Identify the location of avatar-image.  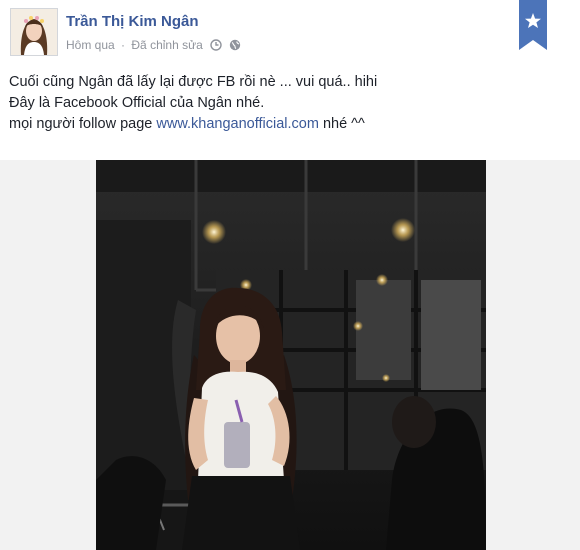
(34, 32).